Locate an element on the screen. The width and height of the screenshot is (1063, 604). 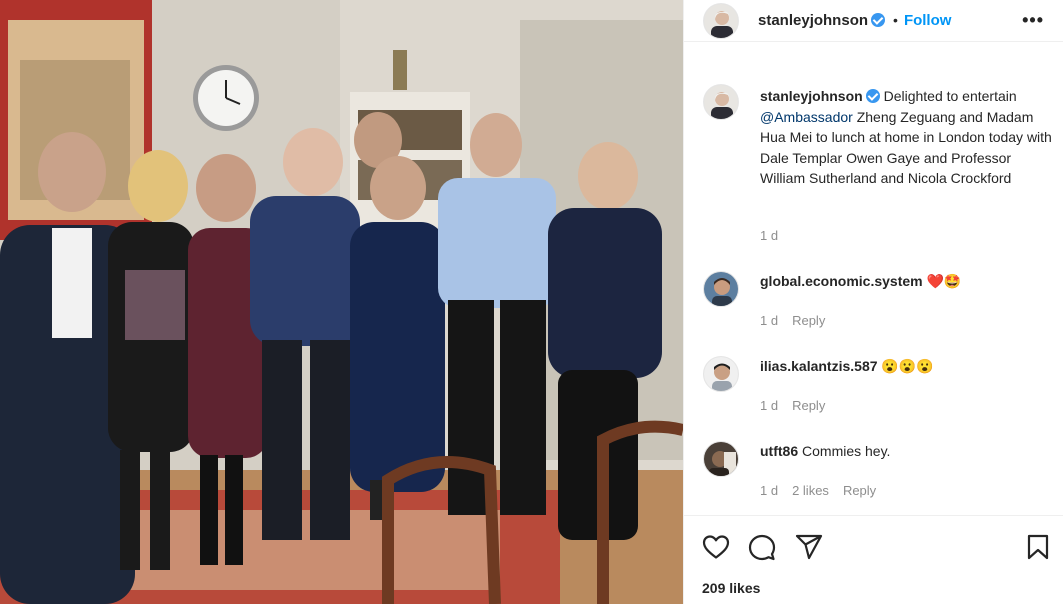
share-icon is located at coordinates (809, 547).